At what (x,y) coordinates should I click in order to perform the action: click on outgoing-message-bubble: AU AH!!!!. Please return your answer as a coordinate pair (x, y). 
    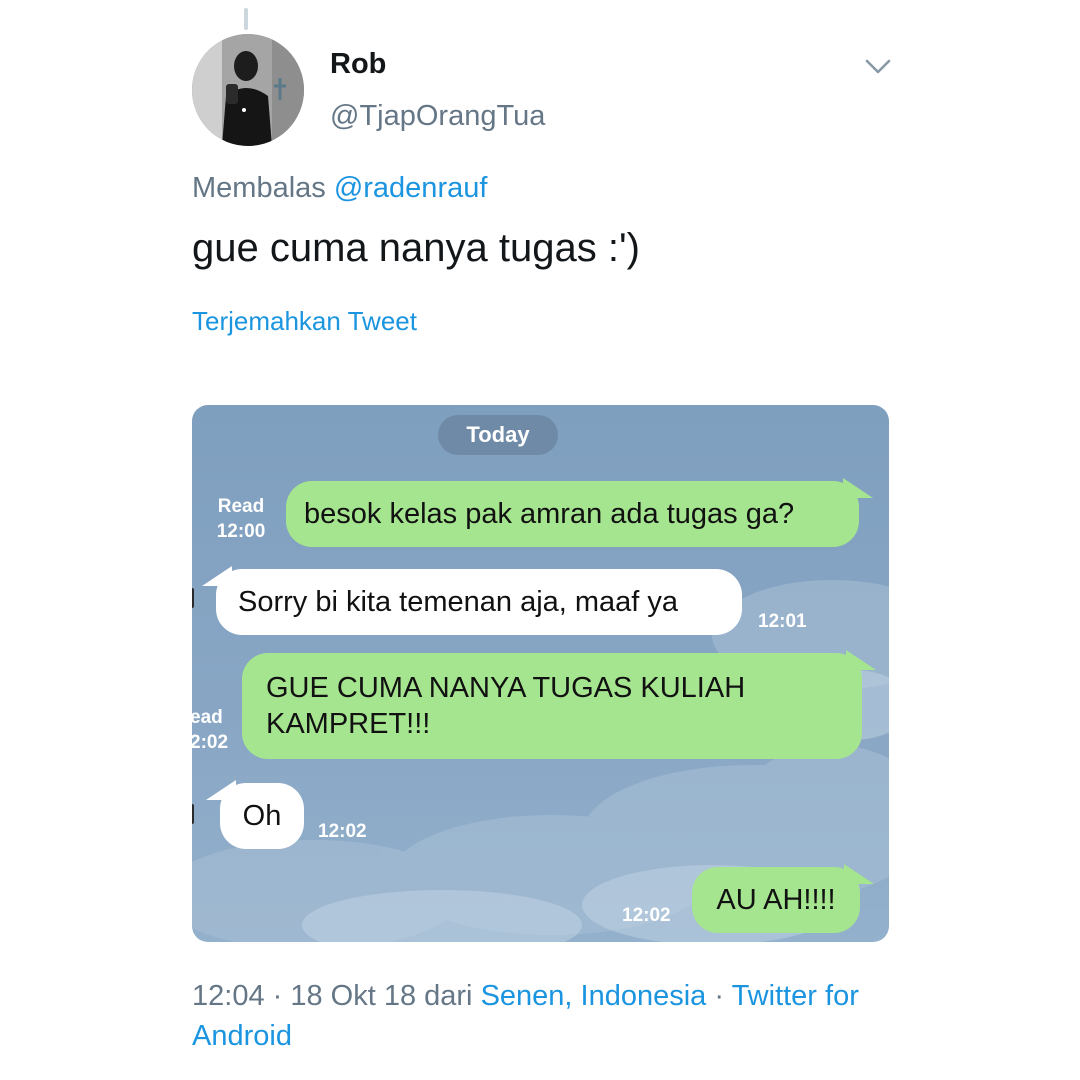
    Looking at the image, I should click on (783, 898).